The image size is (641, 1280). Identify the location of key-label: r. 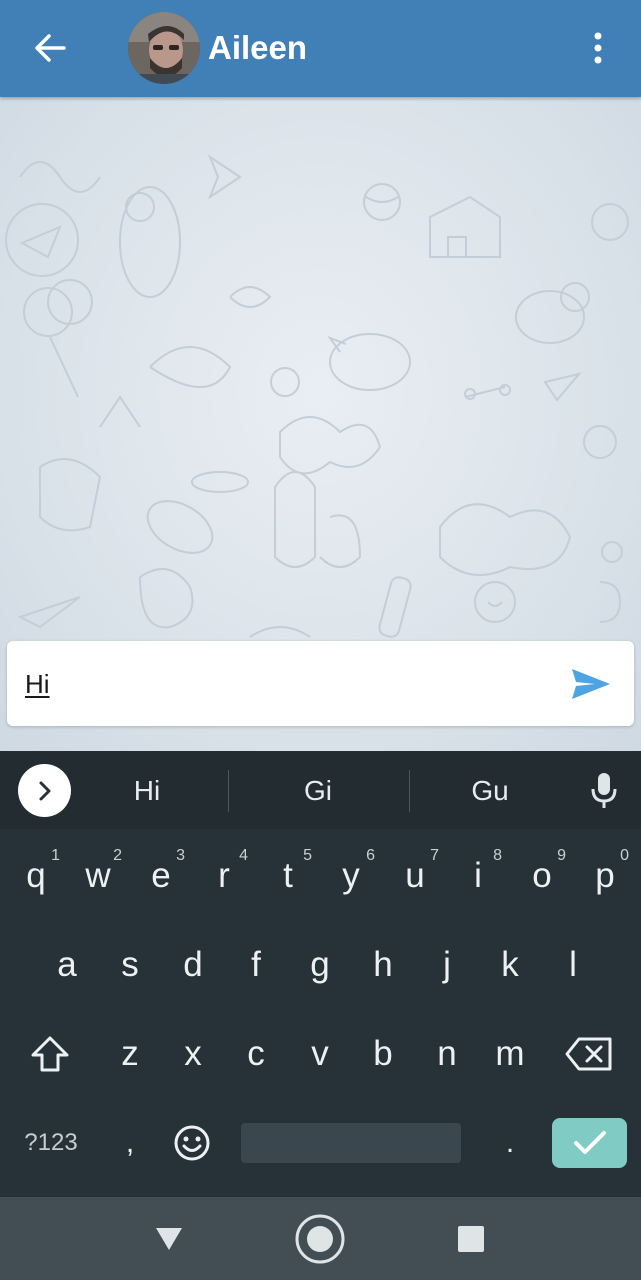
(224, 875).